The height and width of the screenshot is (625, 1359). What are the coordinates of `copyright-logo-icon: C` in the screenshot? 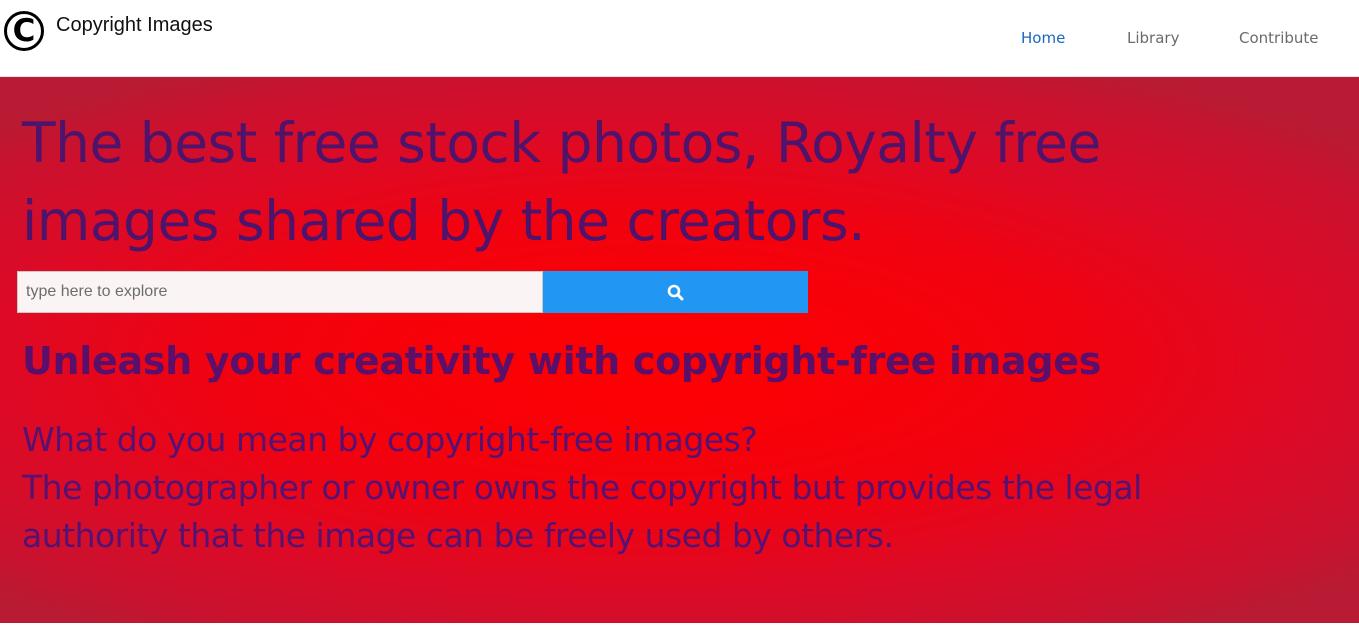 It's located at (24, 31).